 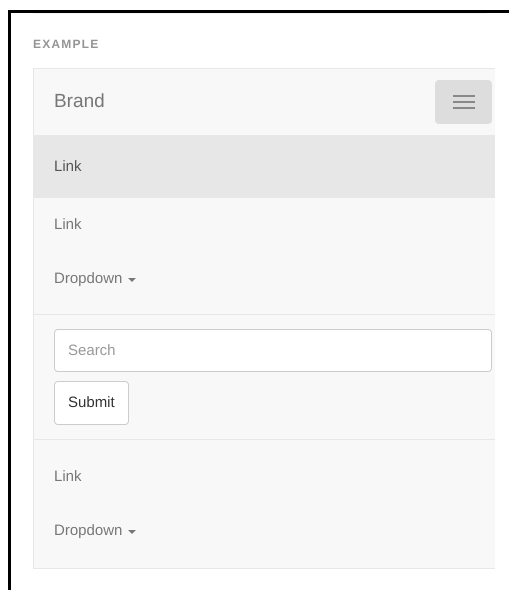 I want to click on menu-button, so click(x=463, y=102).